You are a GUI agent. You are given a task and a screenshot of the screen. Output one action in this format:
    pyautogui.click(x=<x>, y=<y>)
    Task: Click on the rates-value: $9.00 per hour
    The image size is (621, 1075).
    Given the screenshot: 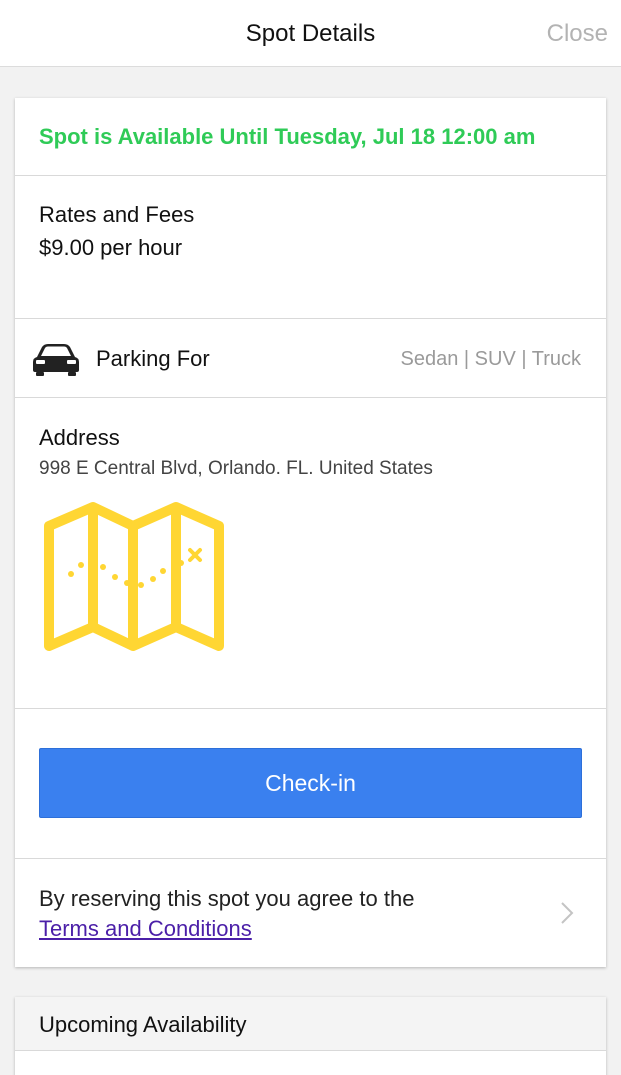 What is the action you would take?
    pyautogui.click(x=111, y=247)
    